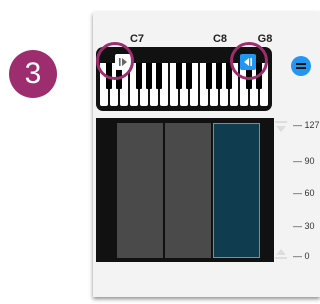 This screenshot has width=320, height=304. What do you see at coordinates (236, 190) in the screenshot?
I see `note-lane-selected` at bounding box center [236, 190].